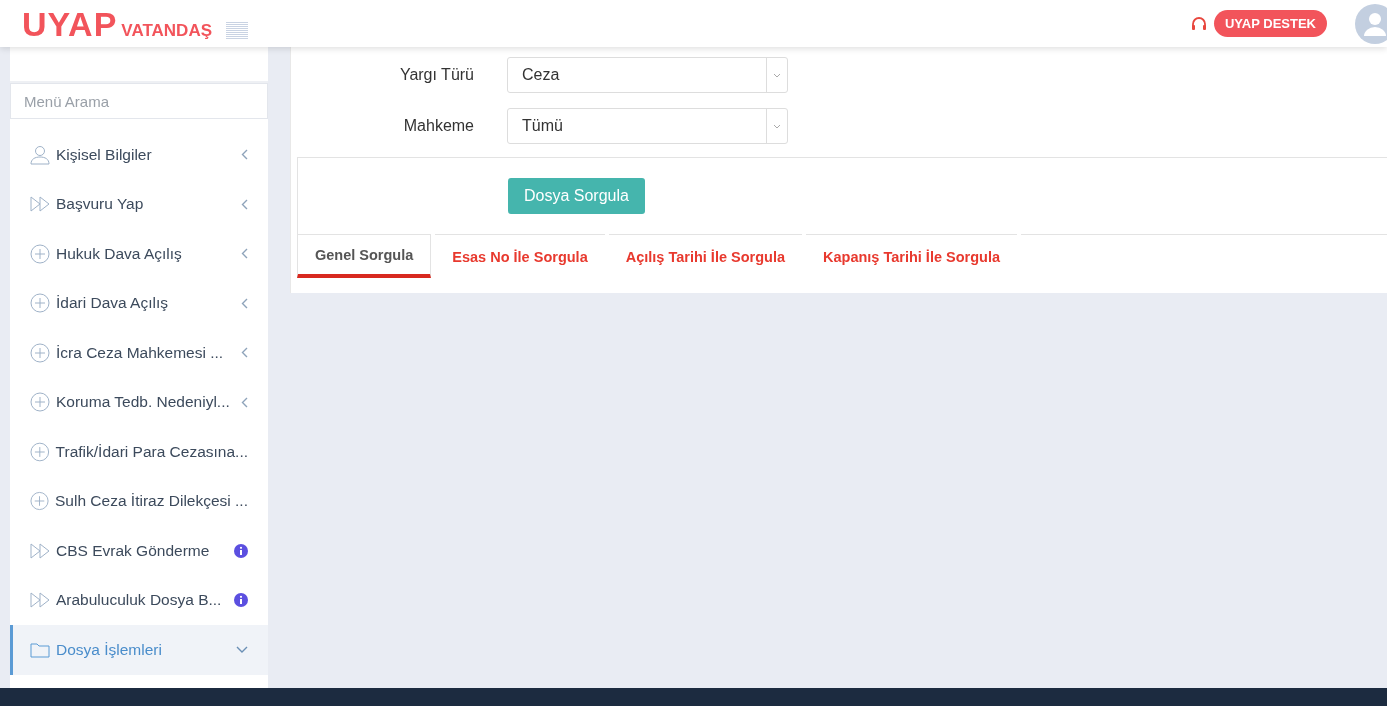 The image size is (1387, 706). Describe the element at coordinates (237, 29) in the screenshot. I see `menu-icon` at that location.